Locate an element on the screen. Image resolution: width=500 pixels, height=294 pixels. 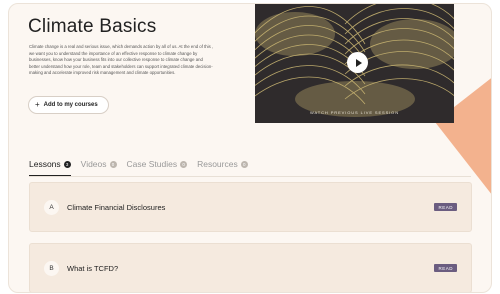
plus-icon: + is located at coordinates (37, 104).